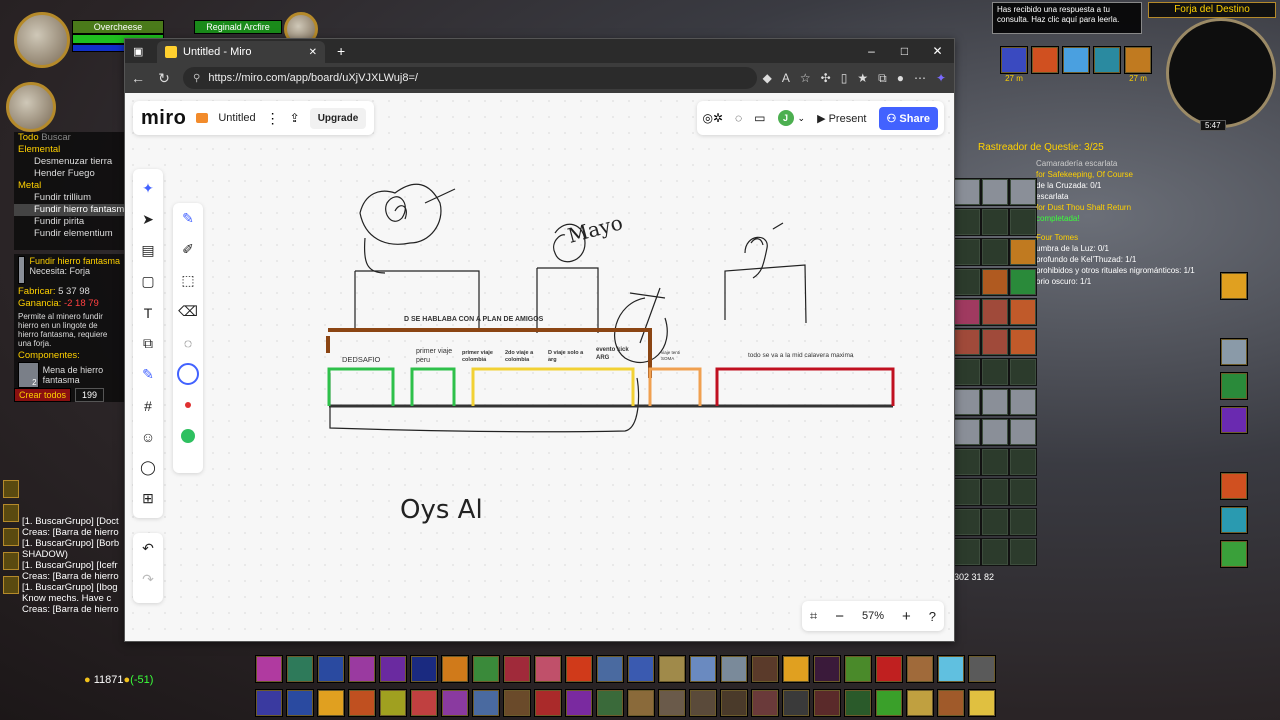 This screenshot has width=1280, height=720. I want to click on copilot-icon: ✦, so click(941, 78).